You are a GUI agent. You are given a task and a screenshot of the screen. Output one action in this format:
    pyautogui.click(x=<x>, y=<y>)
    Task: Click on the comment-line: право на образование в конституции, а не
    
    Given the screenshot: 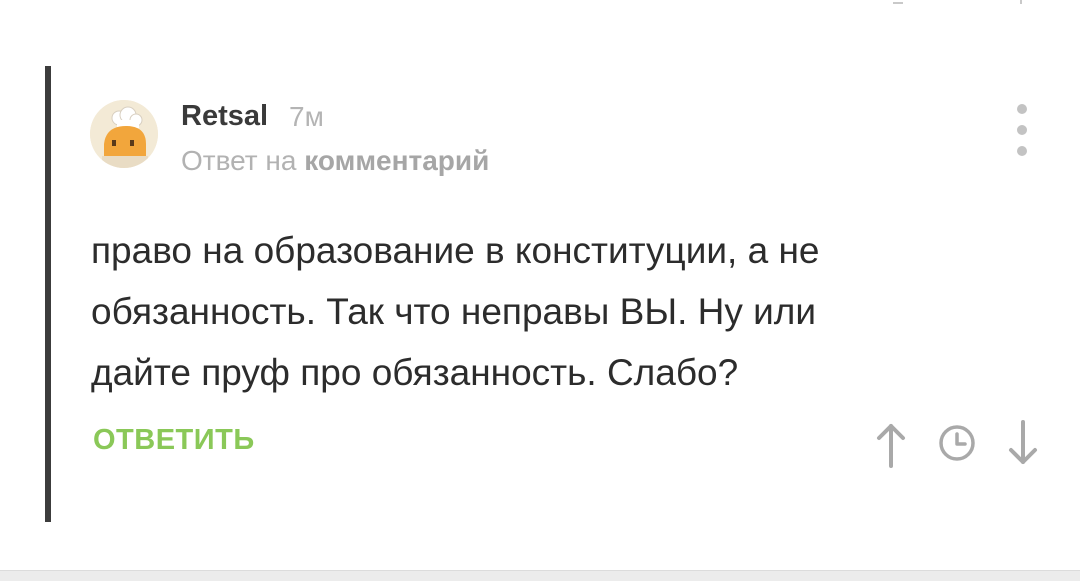 What is the action you would take?
    pyautogui.click(x=455, y=250)
    